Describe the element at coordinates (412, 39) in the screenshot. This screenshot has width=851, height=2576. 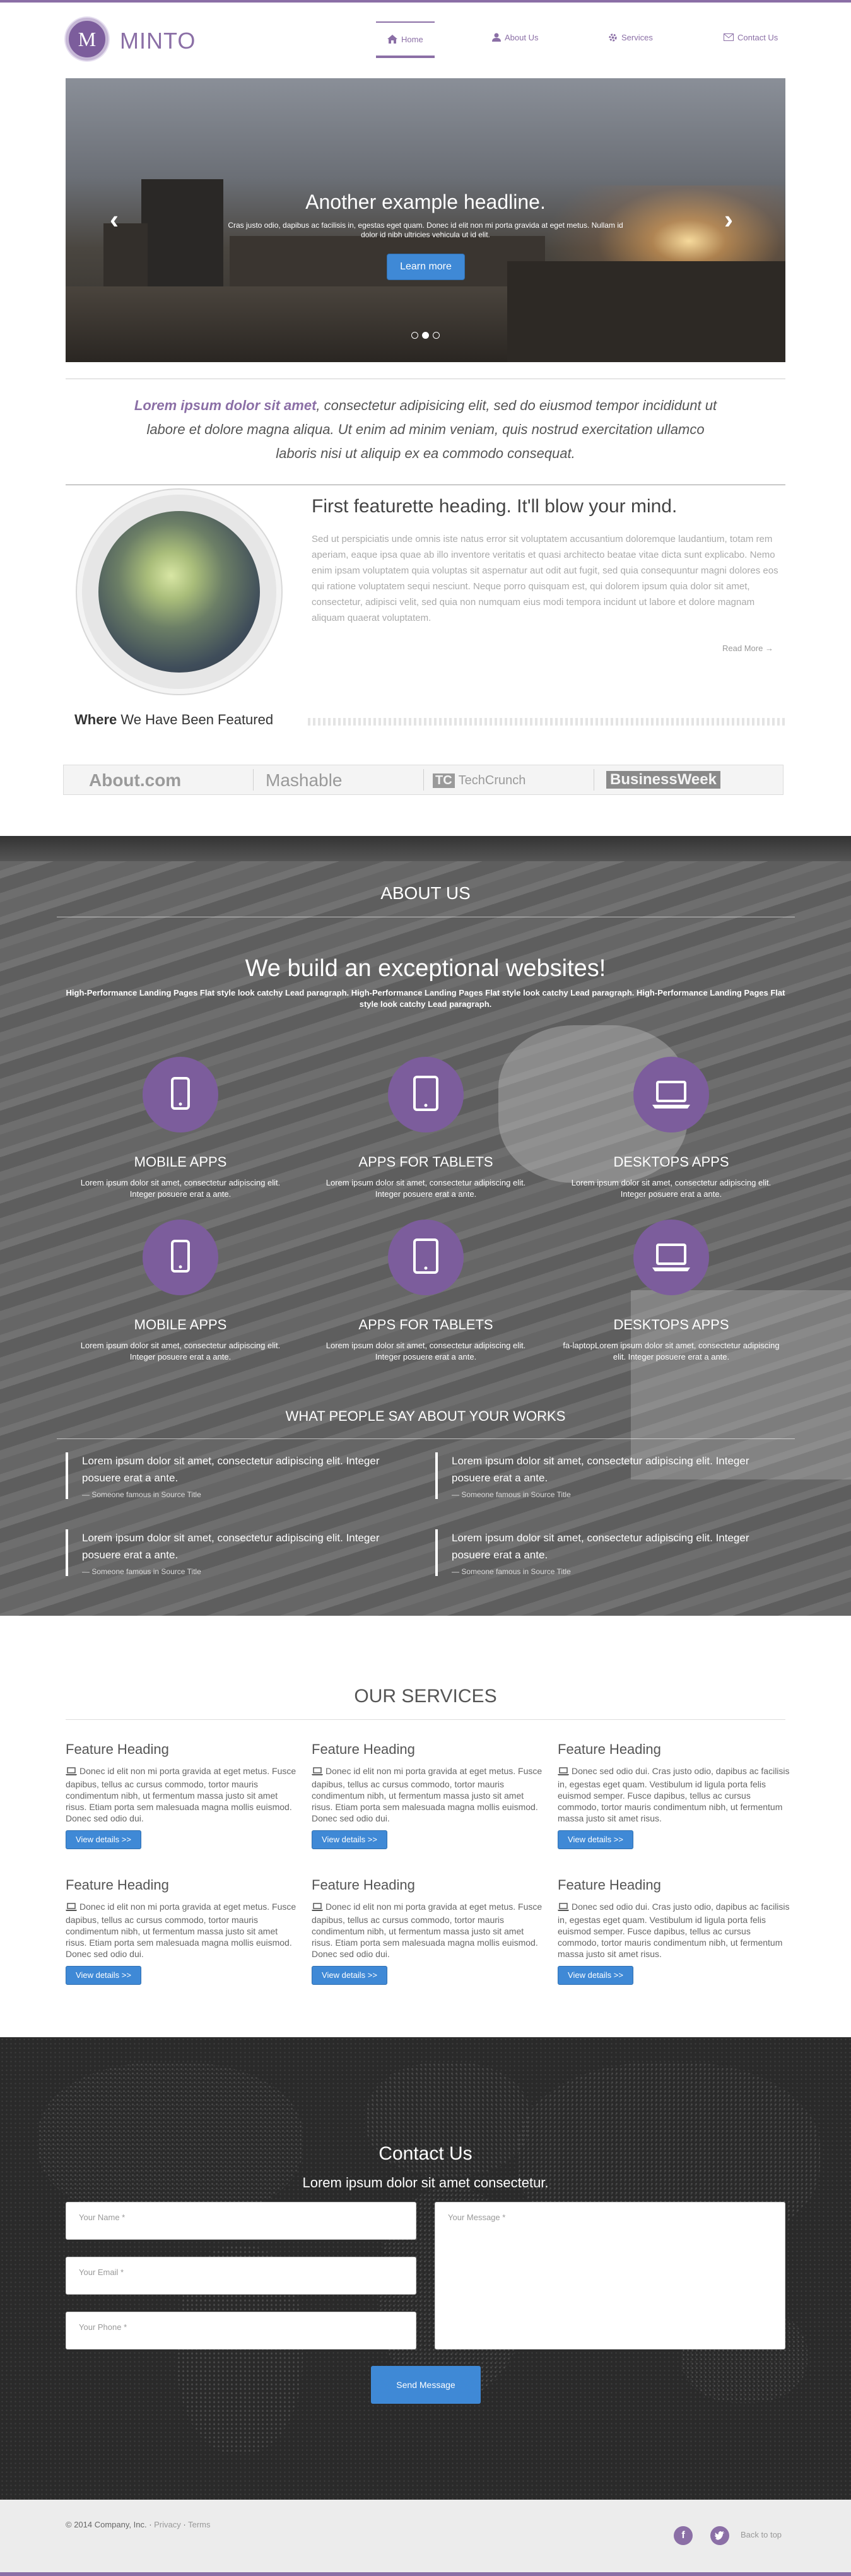
I see `nav-home-label: Home` at that location.